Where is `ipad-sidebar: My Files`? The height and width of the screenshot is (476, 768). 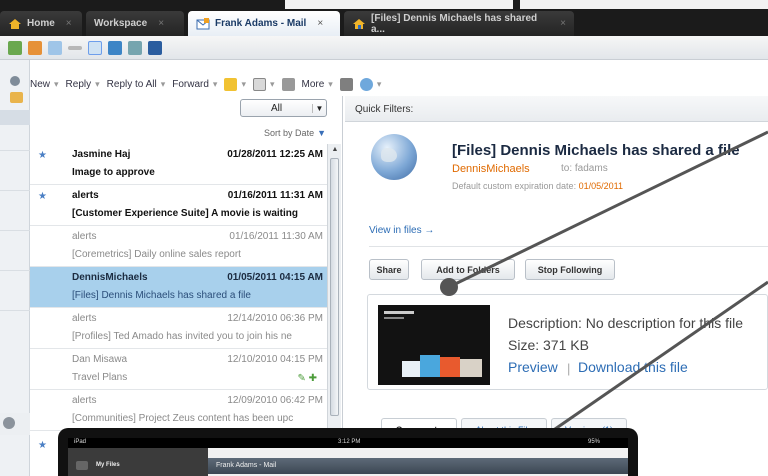 ipad-sidebar: My Files is located at coordinates (138, 462).